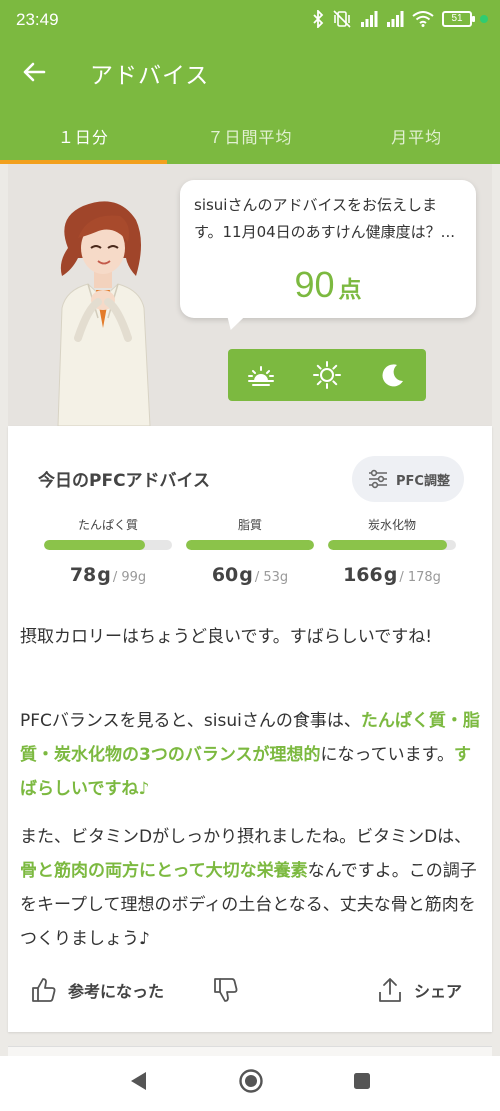 Image resolution: width=500 pixels, height=1111 pixels. Describe the element at coordinates (246, 837) in the screenshot. I see `advice-text: また、ビタミンDがしっかり摂れましたね。ビタミンDは、` at that location.